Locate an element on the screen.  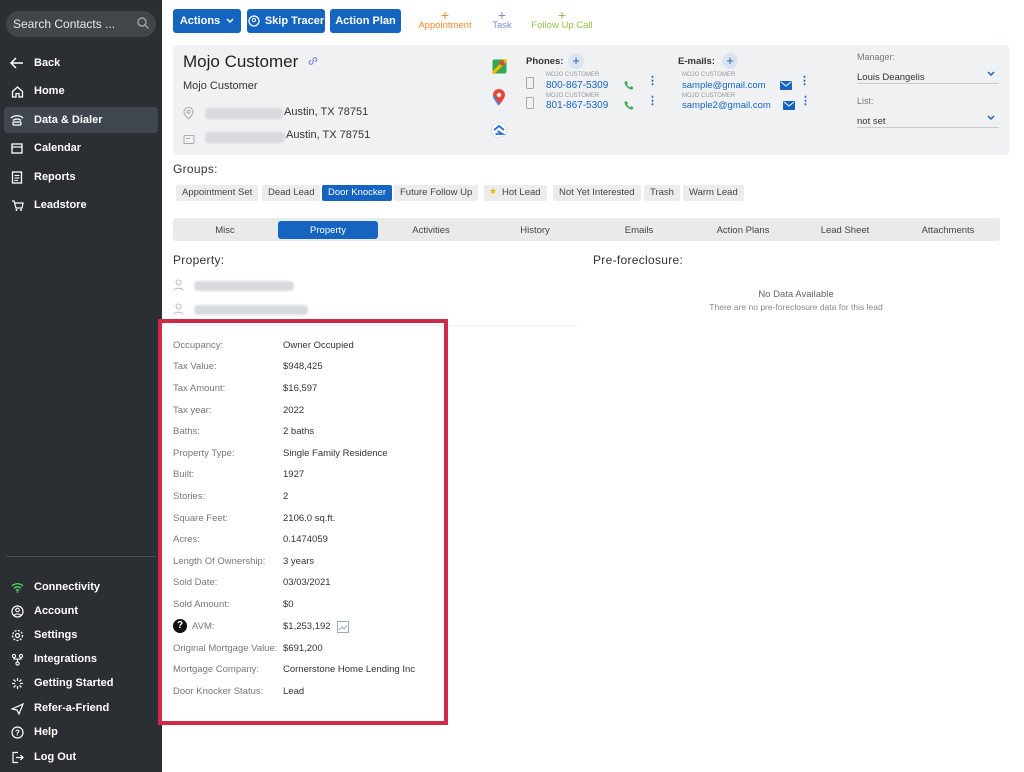
emails-label: E-mails: is located at coordinates (696, 61).